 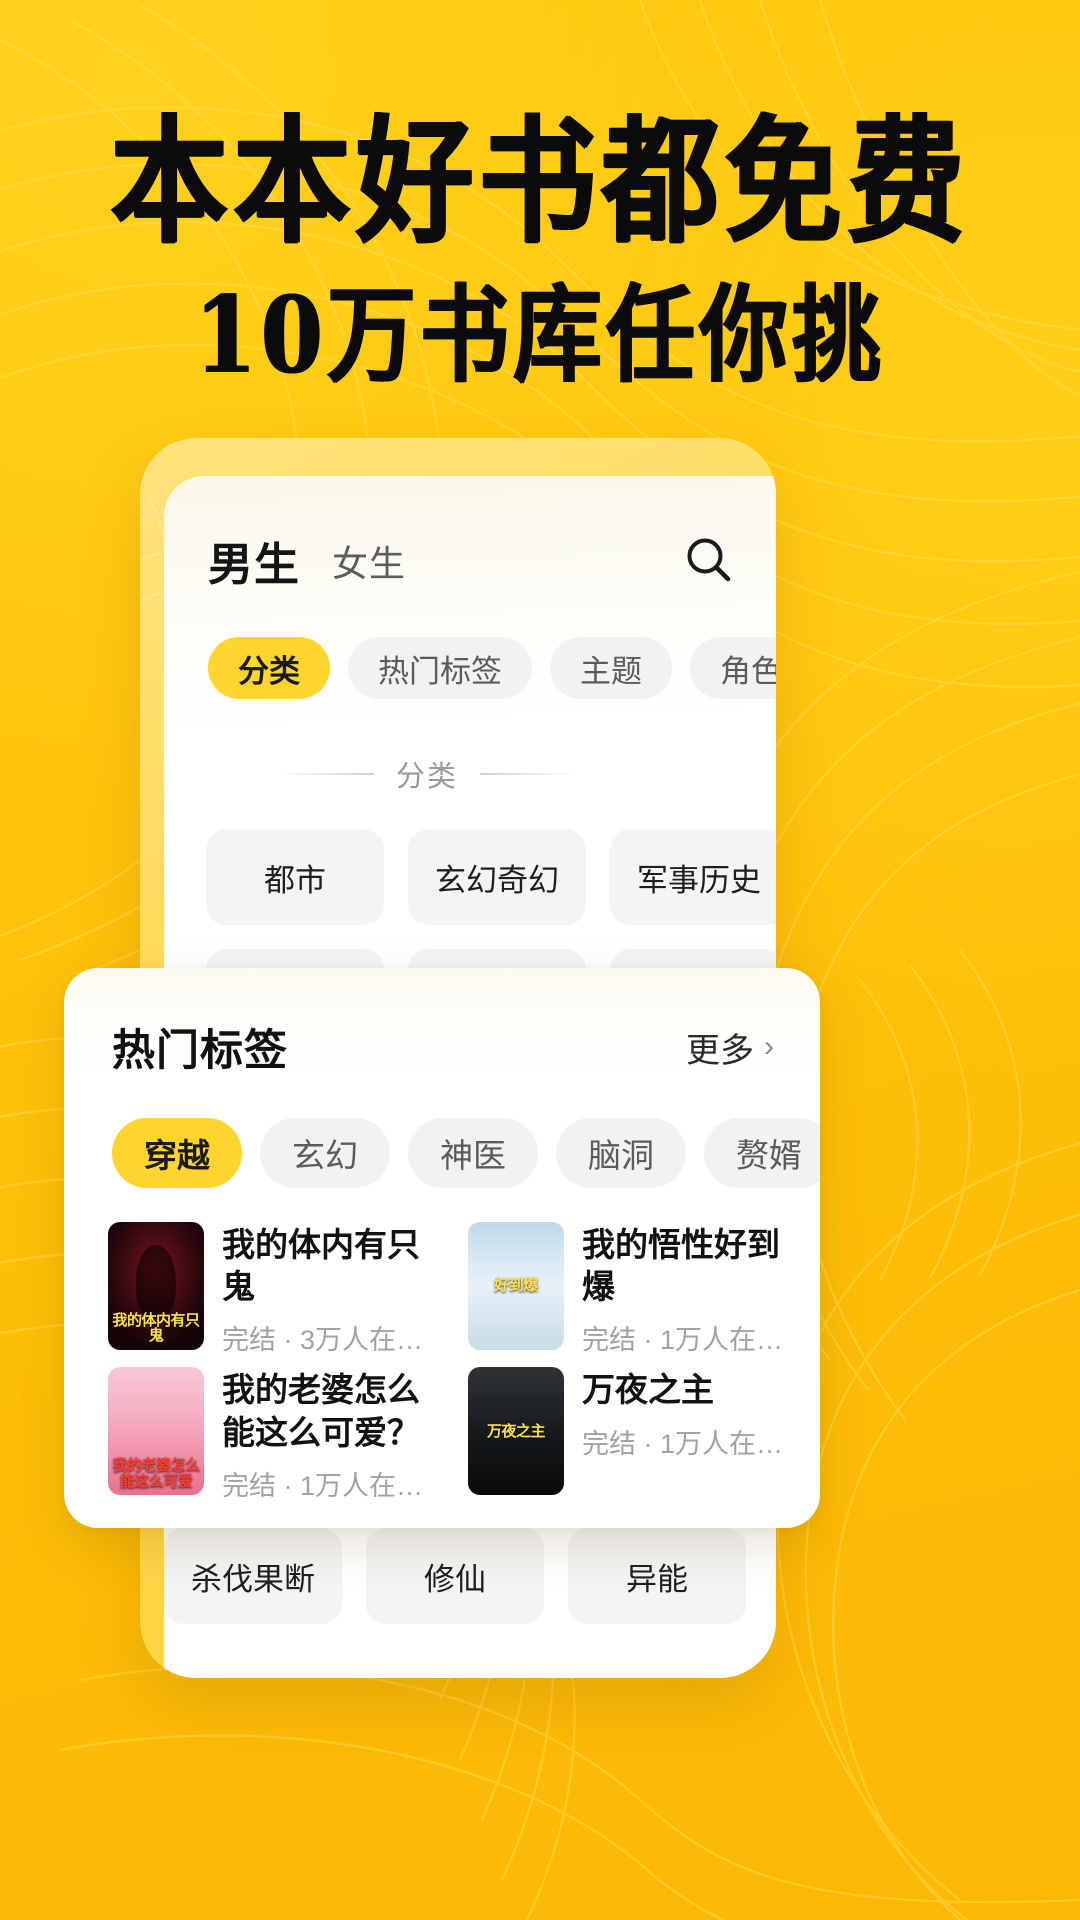 I want to click on hot-tag-zhuixu: 赘婿, so click(x=762, y=1153).